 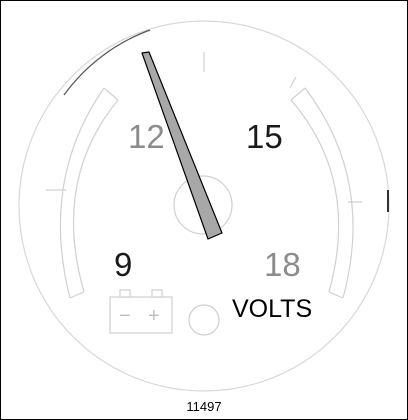 I want to click on scale-label-18: 18, so click(x=282, y=264).